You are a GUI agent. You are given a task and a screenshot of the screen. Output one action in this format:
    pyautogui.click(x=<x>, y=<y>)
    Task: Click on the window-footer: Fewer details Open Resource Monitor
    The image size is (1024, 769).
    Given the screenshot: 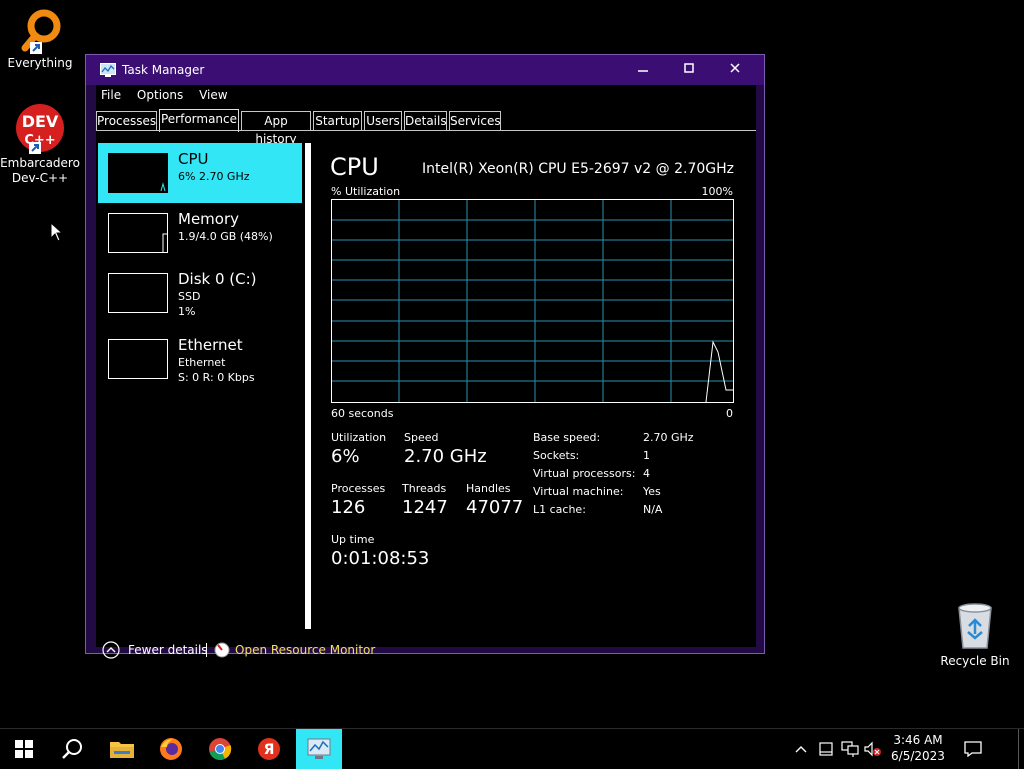 What is the action you would take?
    pyautogui.click(x=302, y=653)
    